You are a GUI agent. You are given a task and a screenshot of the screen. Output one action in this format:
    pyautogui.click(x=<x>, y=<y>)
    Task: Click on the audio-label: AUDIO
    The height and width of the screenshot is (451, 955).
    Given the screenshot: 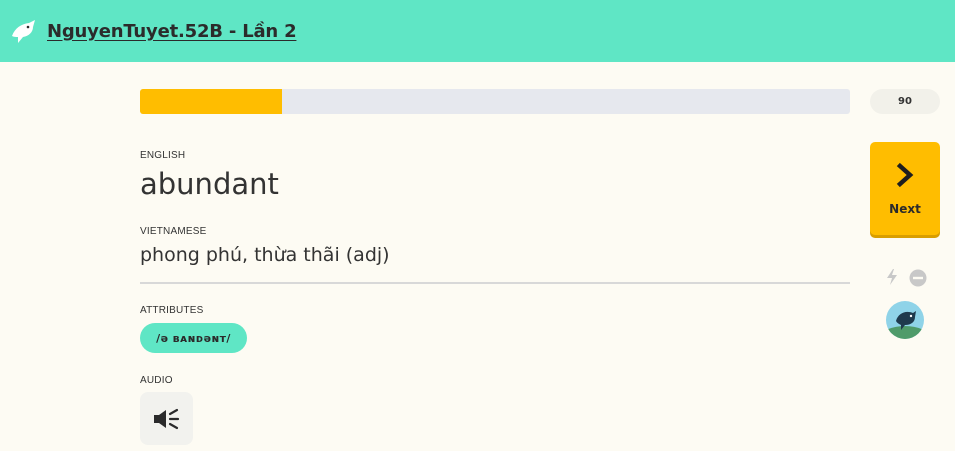 What is the action you would take?
    pyautogui.click(x=156, y=380)
    